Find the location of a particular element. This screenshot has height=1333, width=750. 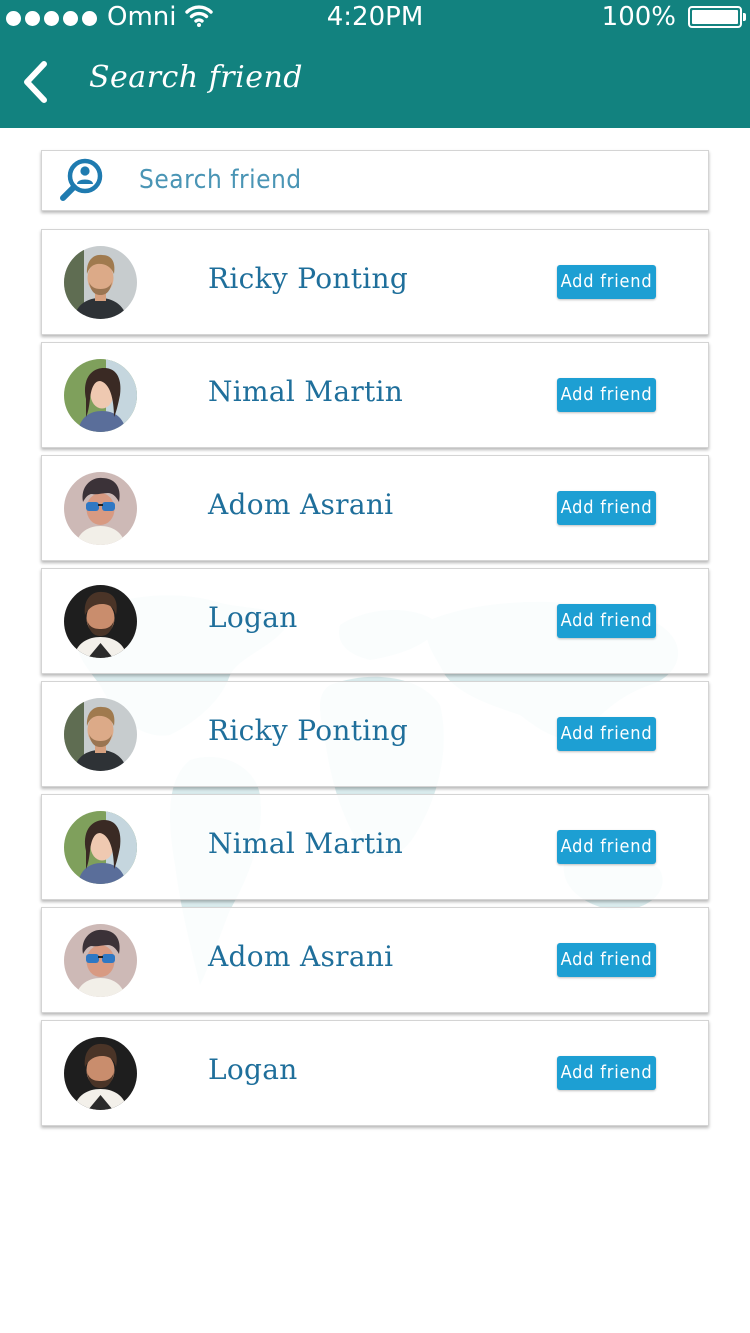

app-header: Omni 4:20PM 100% Search friend is located at coordinates (375, 64).